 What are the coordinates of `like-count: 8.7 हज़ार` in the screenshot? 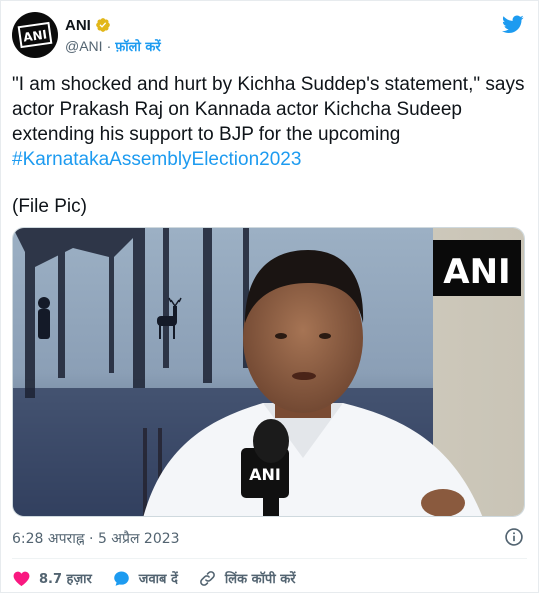 It's located at (65, 579).